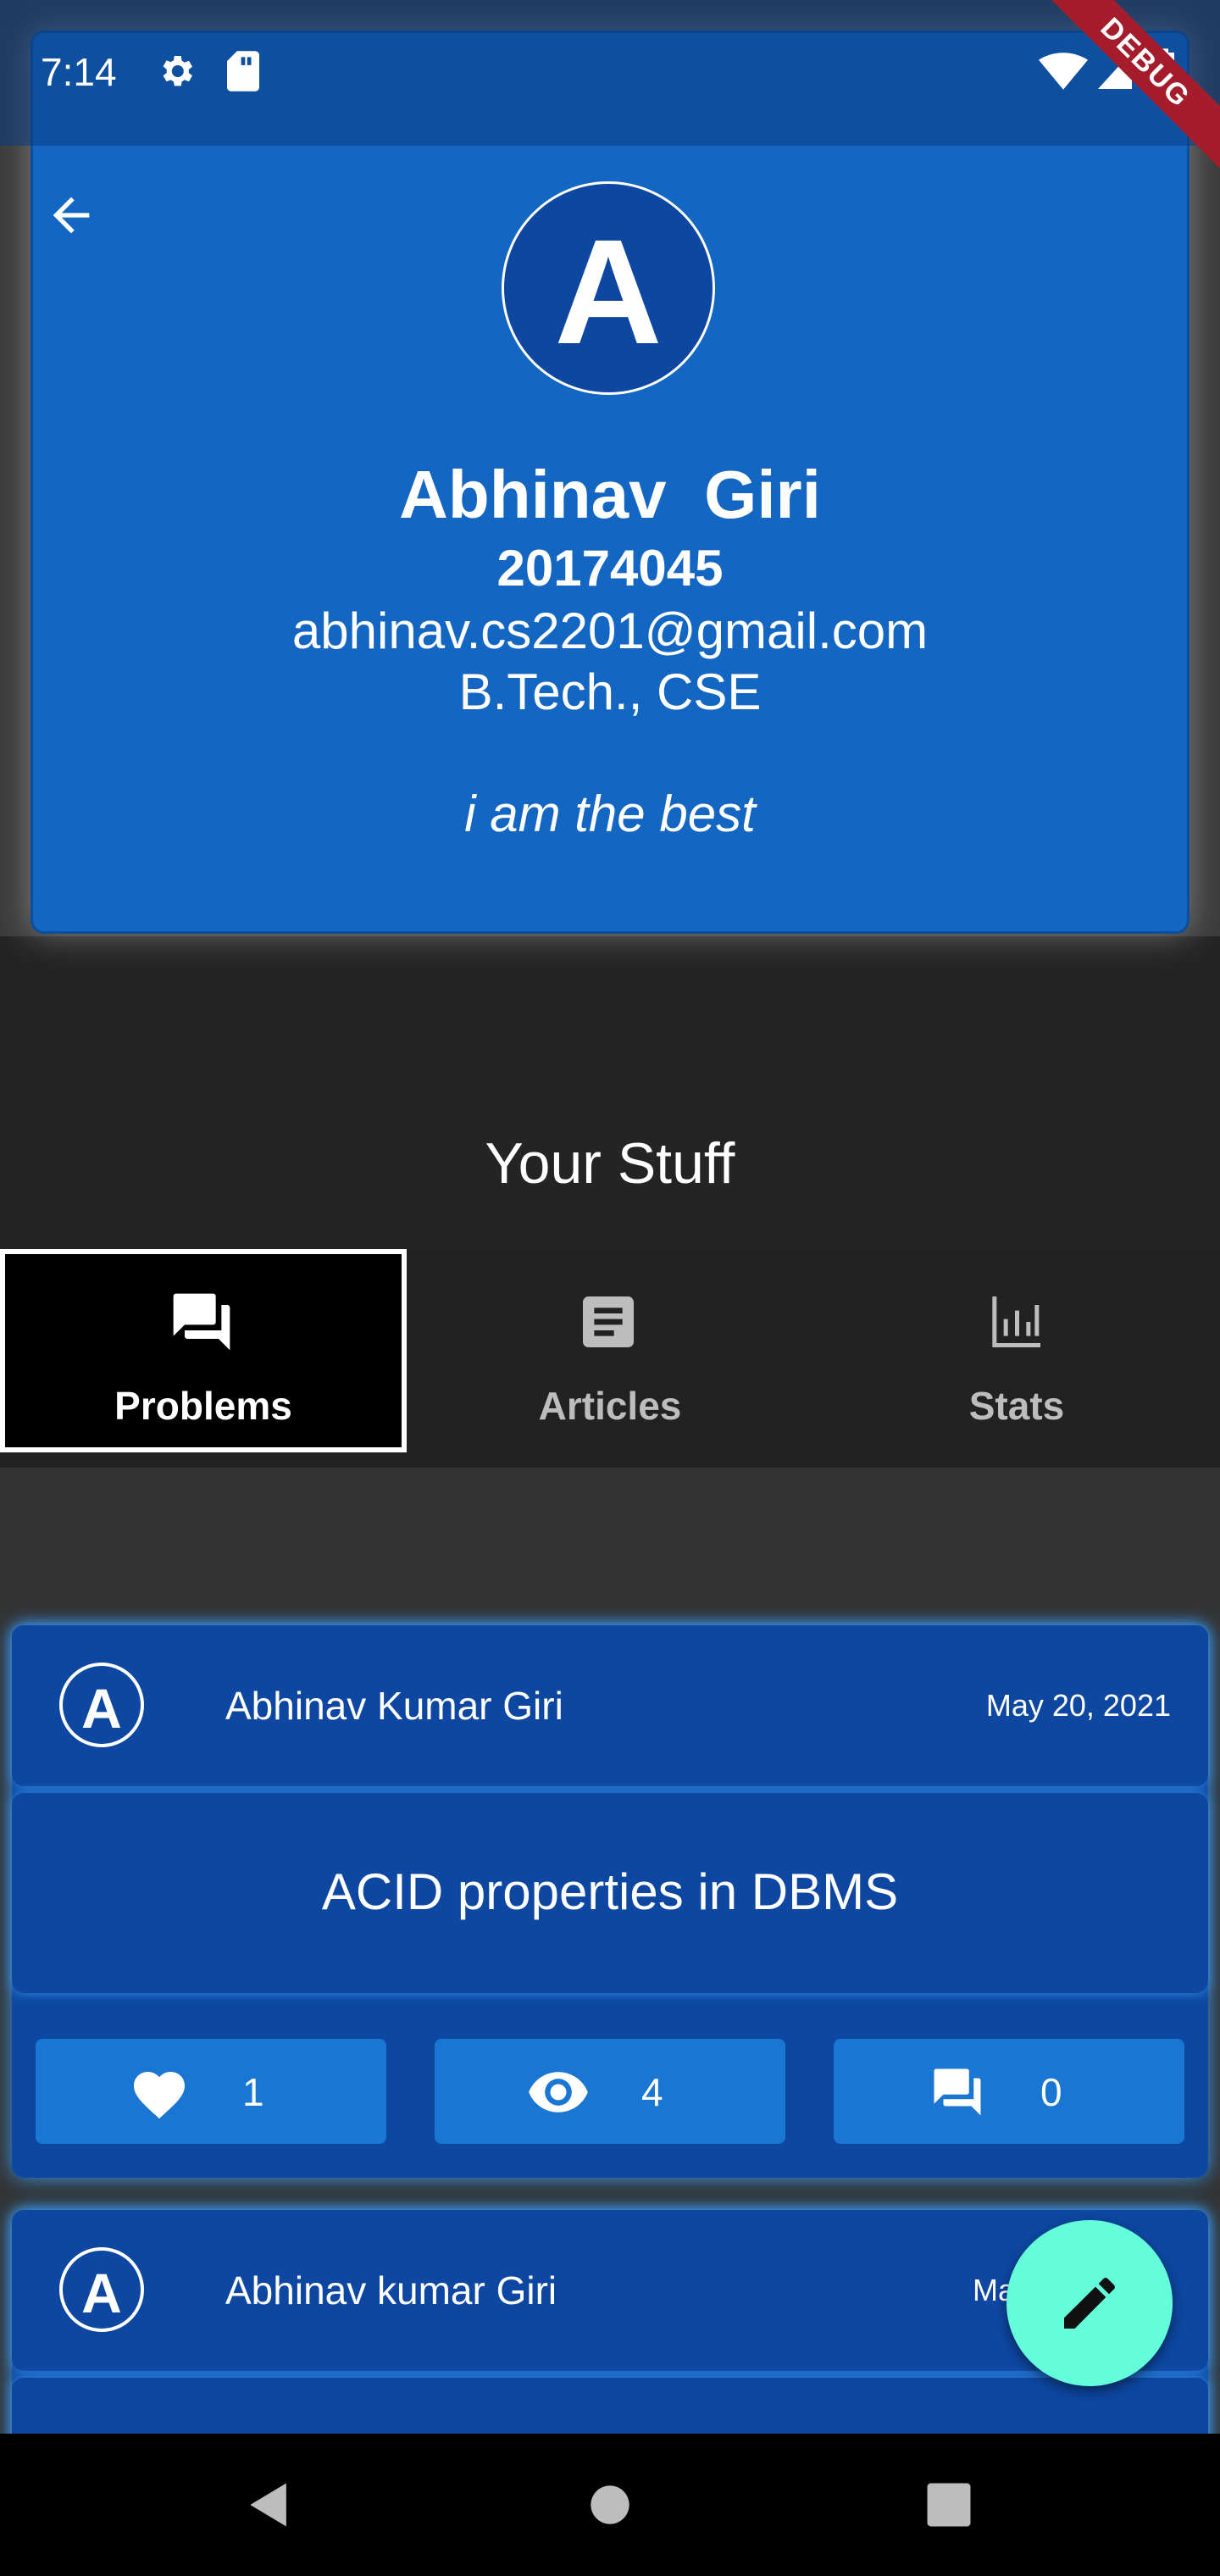 This screenshot has height=2576, width=1220. Describe the element at coordinates (1016, 1350) in the screenshot. I see `tab-stats: Stats` at that location.